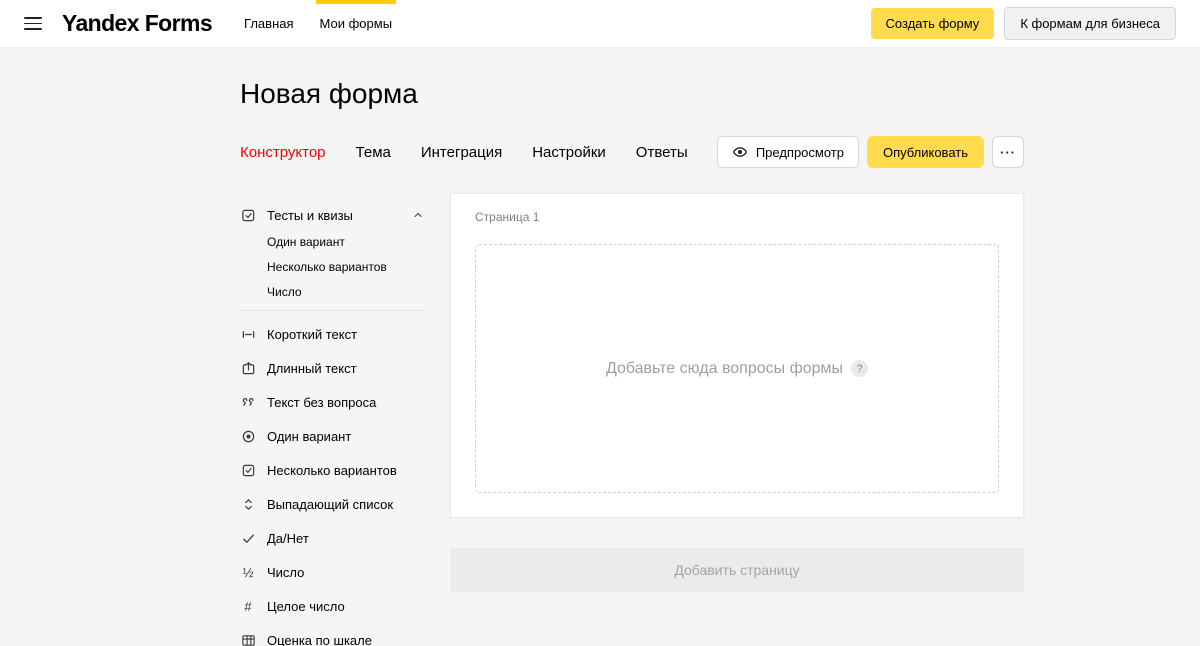 Image resolution: width=1200 pixels, height=646 pixels. I want to click on dropzone-placeholder: Добавьте сюда вопросы формы, so click(724, 368).